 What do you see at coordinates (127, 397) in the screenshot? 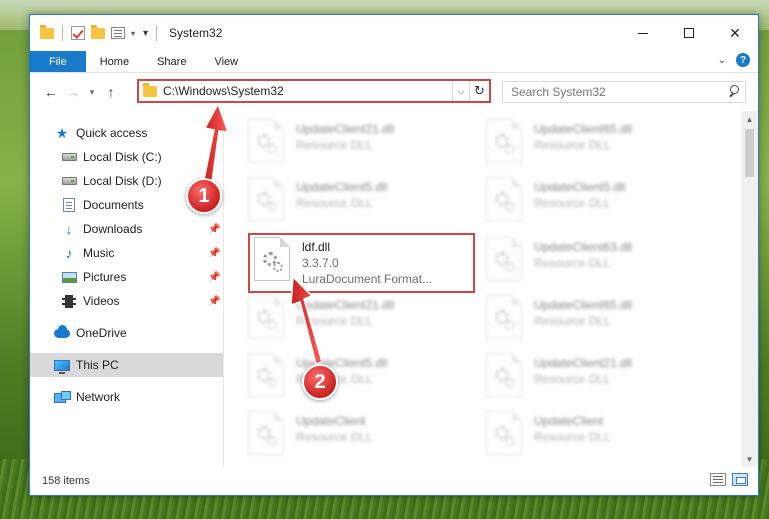
I see `sidebar-item-network: Network` at bounding box center [127, 397].